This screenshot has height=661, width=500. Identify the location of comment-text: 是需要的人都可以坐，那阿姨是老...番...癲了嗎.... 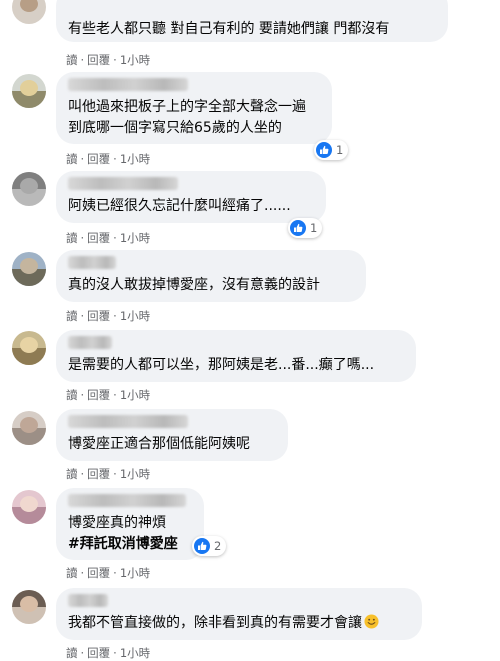
(221, 365).